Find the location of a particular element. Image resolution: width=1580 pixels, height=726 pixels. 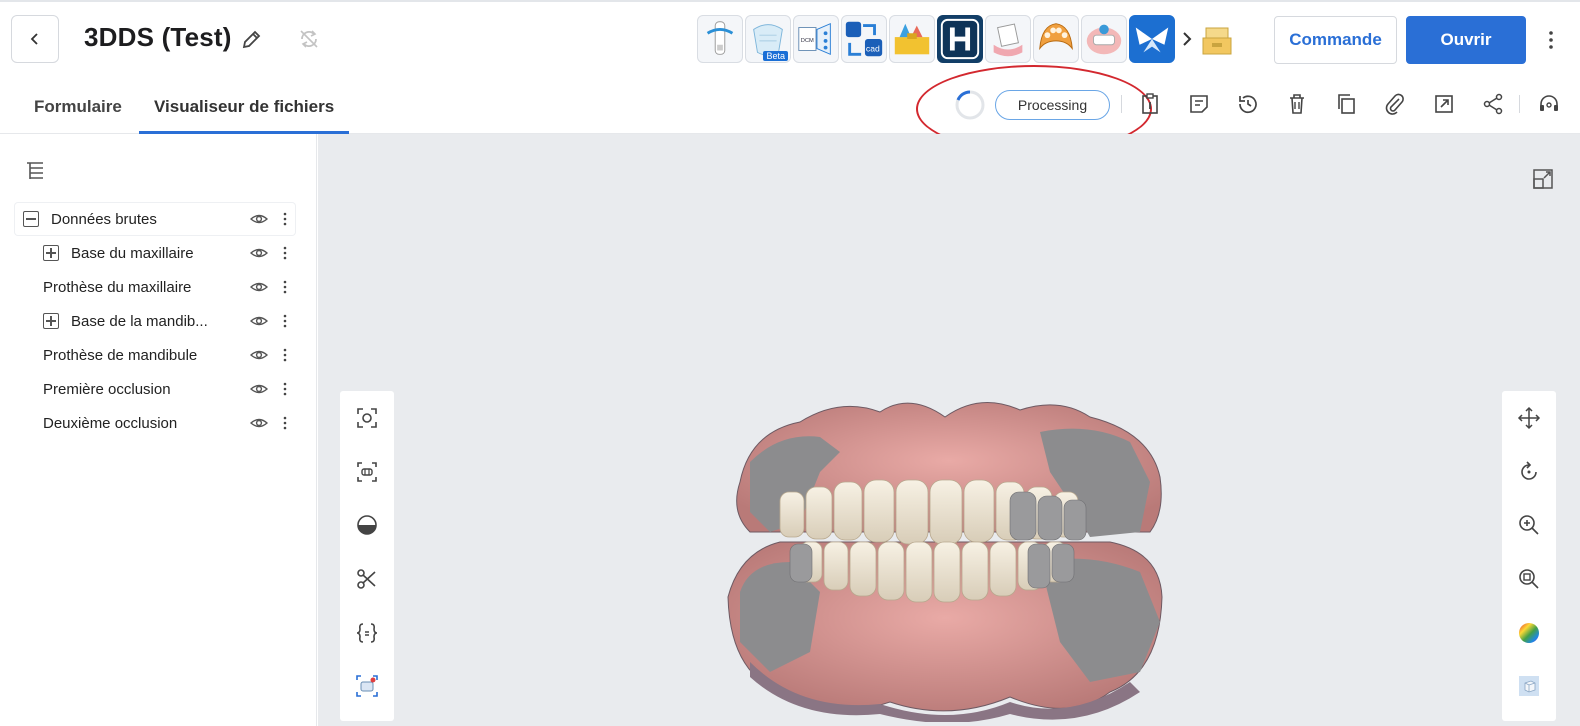

tree-item-label: Prothèse du maxillaire is located at coordinates (117, 287).